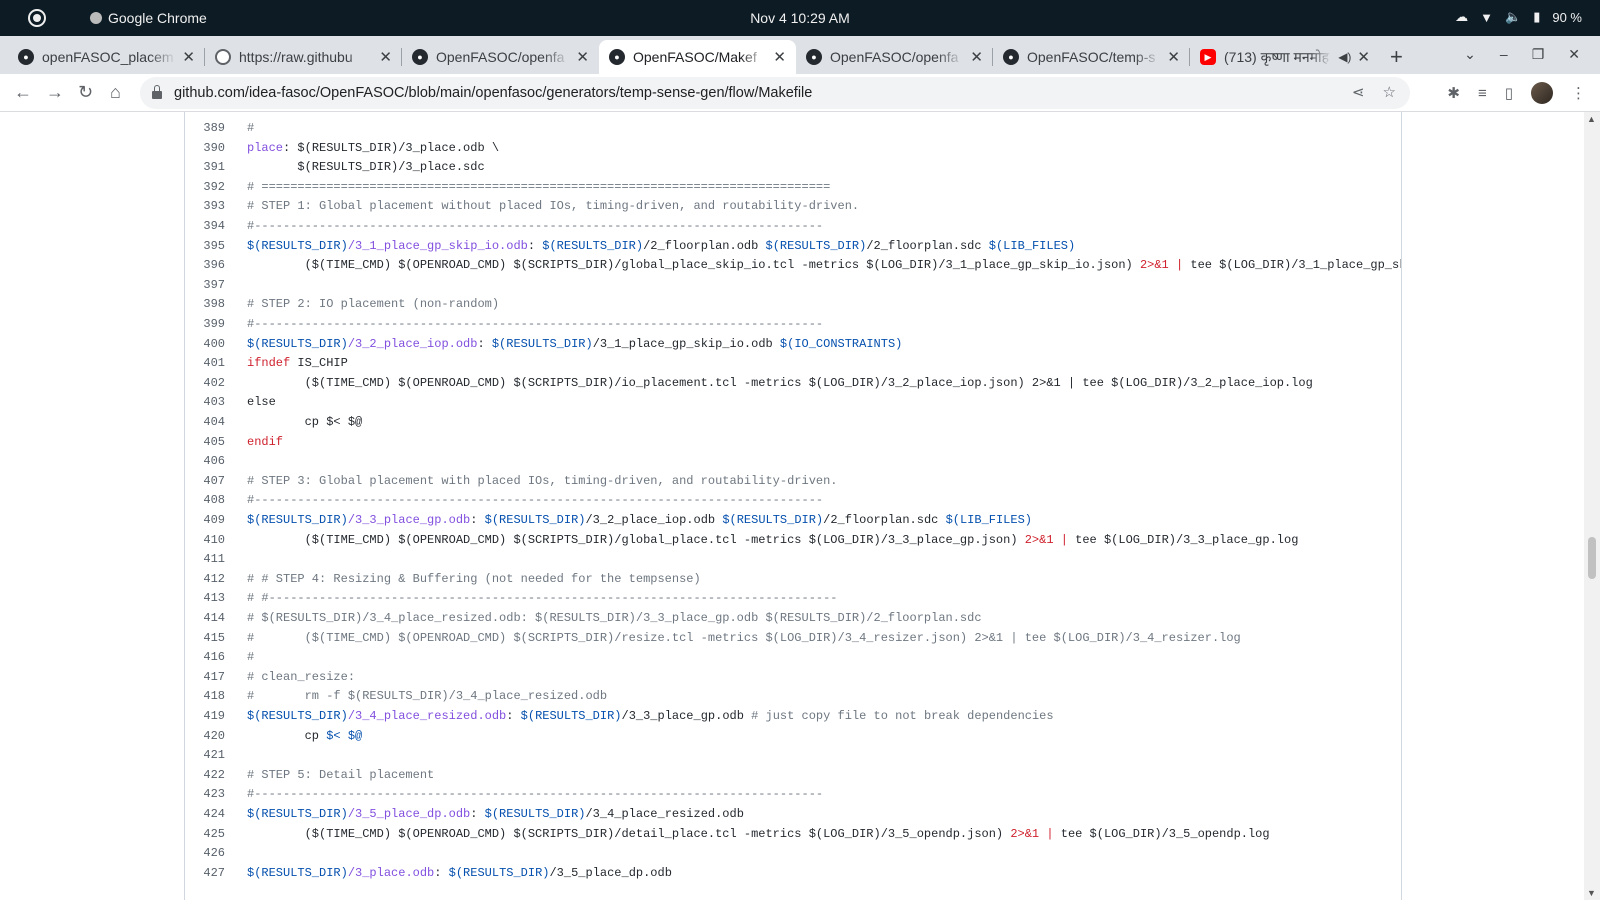 Image resolution: width=1600 pixels, height=900 pixels. What do you see at coordinates (205, 559) in the screenshot?
I see `line-number: 411` at bounding box center [205, 559].